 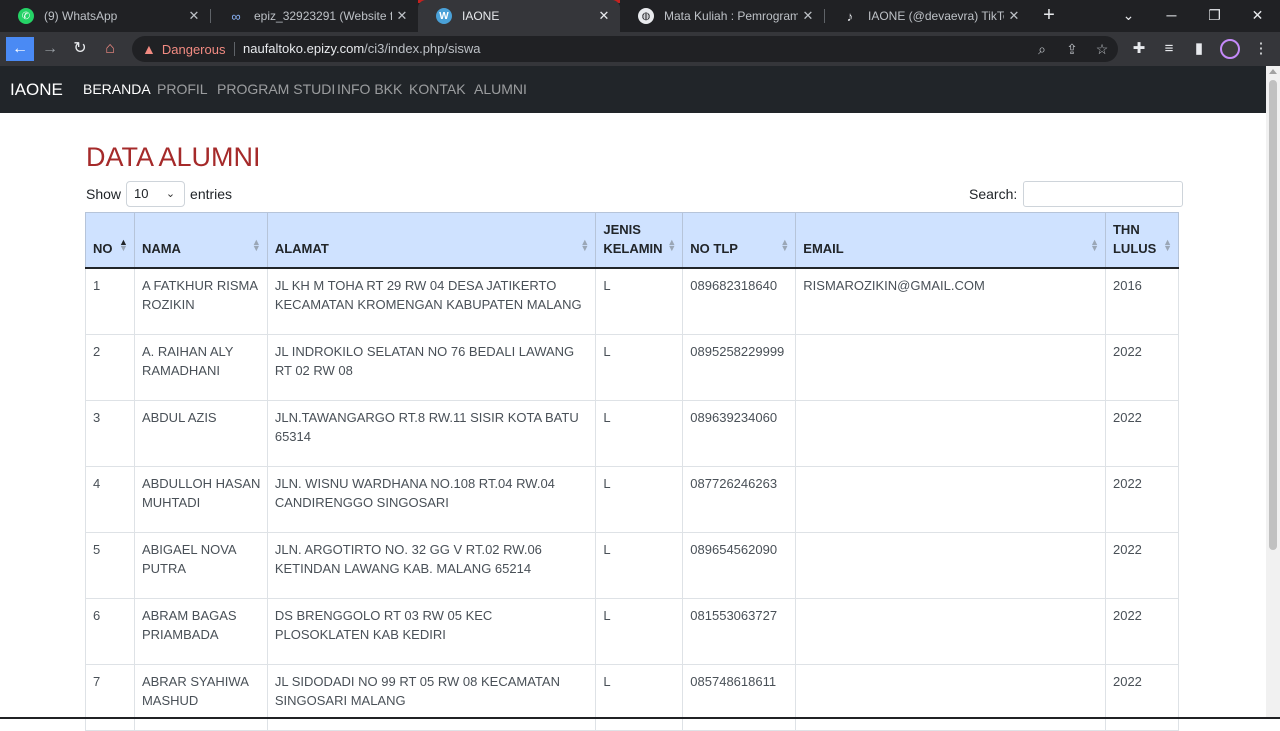 What do you see at coordinates (200, 499) in the screenshot?
I see `cell-nama: ABDULLOH HASAN MUHTADI` at bounding box center [200, 499].